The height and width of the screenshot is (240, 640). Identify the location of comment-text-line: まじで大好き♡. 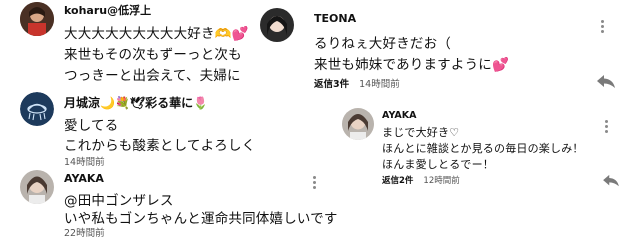
(421, 132).